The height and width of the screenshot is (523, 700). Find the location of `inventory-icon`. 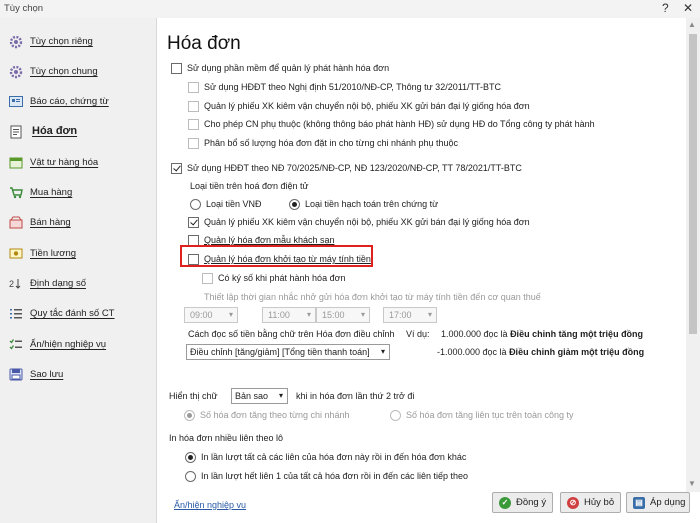

inventory-icon is located at coordinates (16, 162).